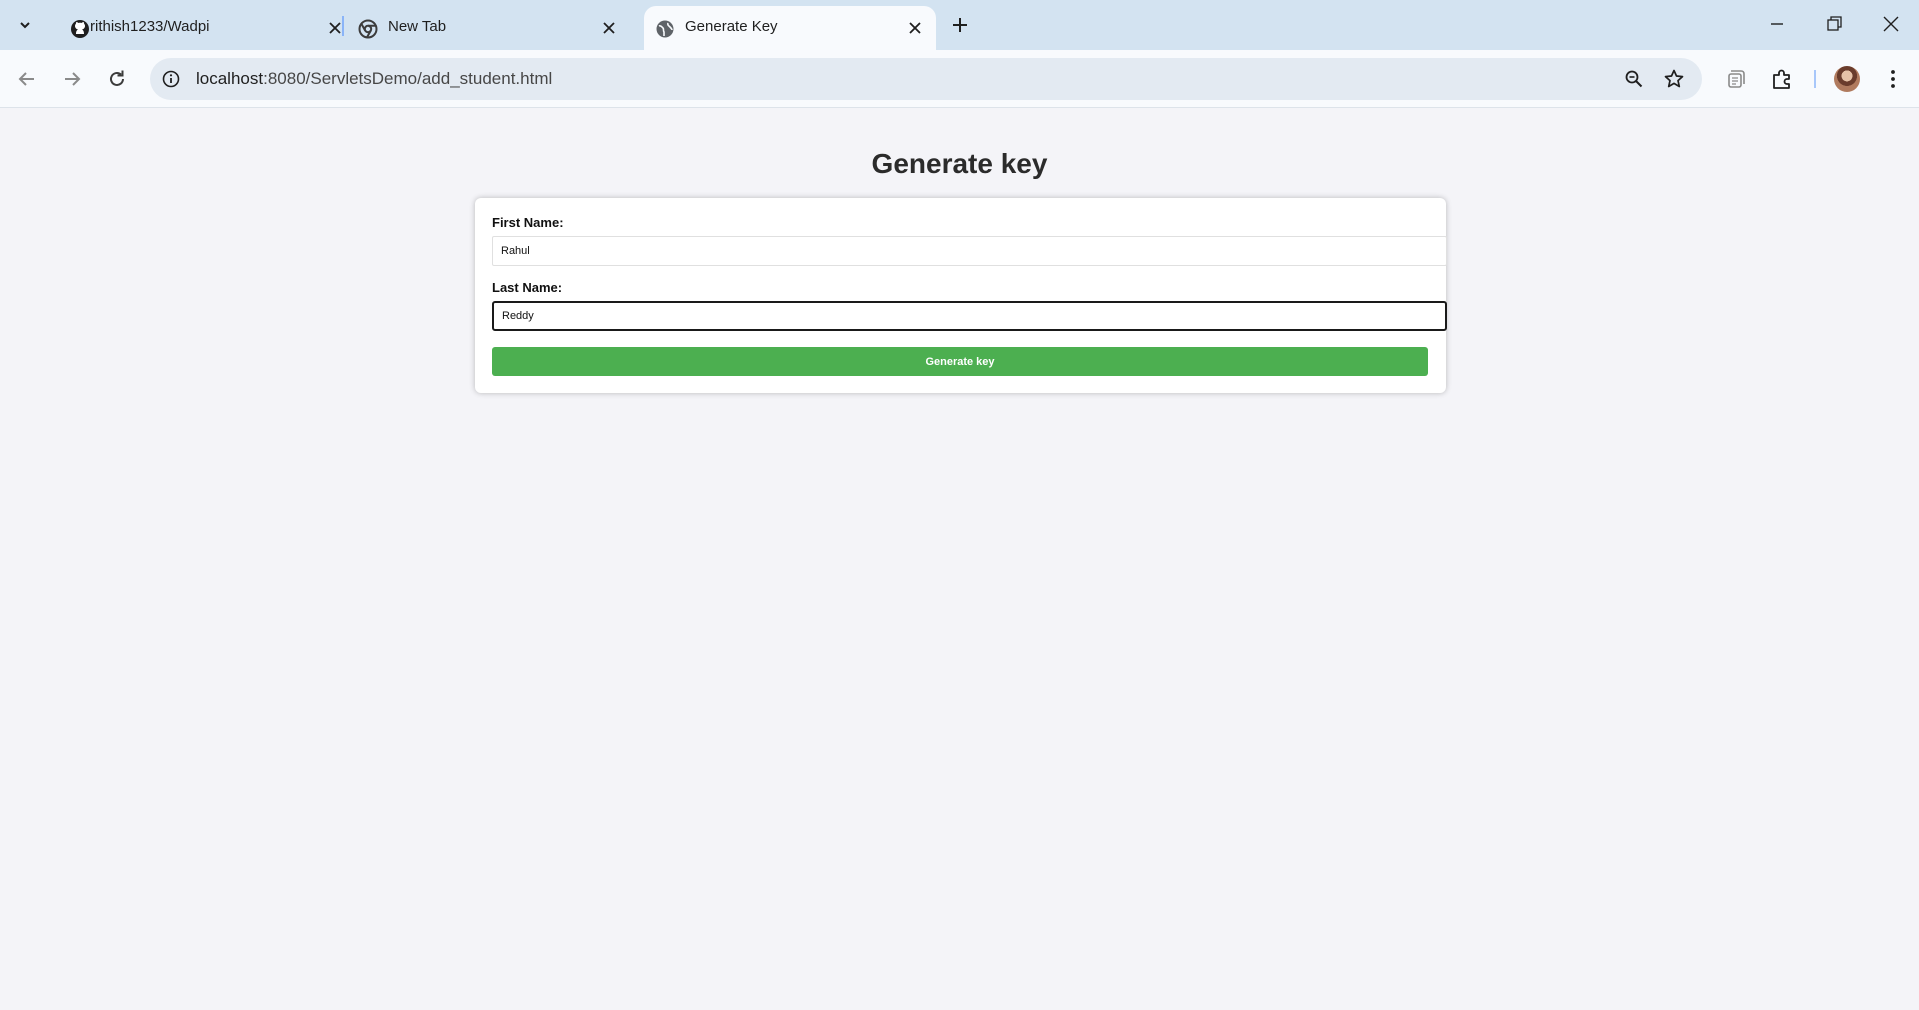 The height and width of the screenshot is (1010, 1919). Describe the element at coordinates (1735, 79) in the screenshot. I see `tab-group-icon` at that location.